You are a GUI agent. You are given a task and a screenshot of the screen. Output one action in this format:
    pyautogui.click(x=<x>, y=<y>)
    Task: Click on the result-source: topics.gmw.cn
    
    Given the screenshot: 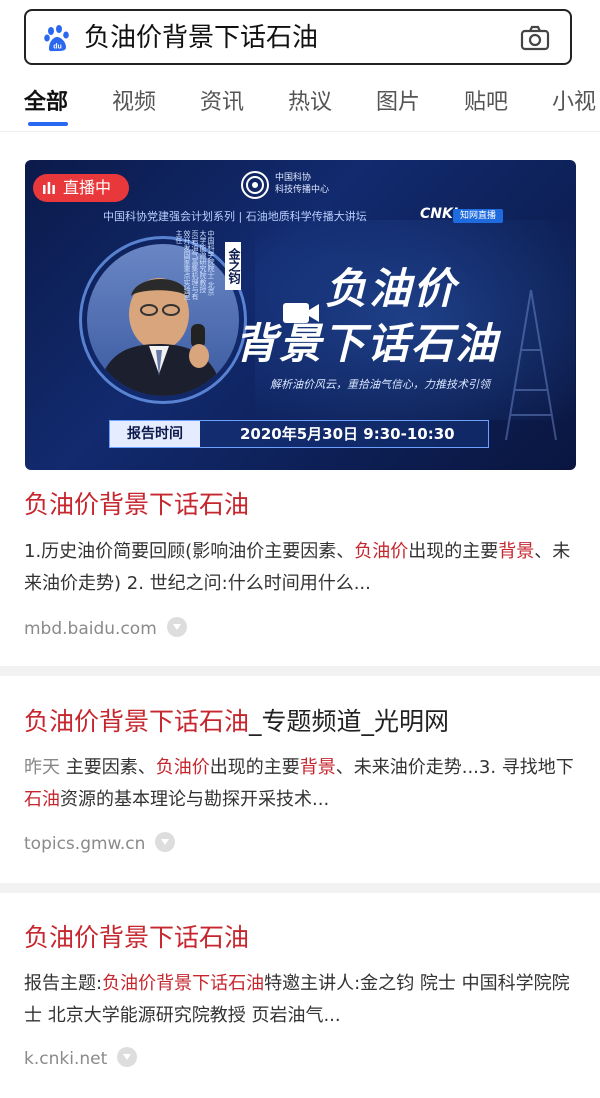 What is the action you would take?
    pyautogui.click(x=100, y=844)
    